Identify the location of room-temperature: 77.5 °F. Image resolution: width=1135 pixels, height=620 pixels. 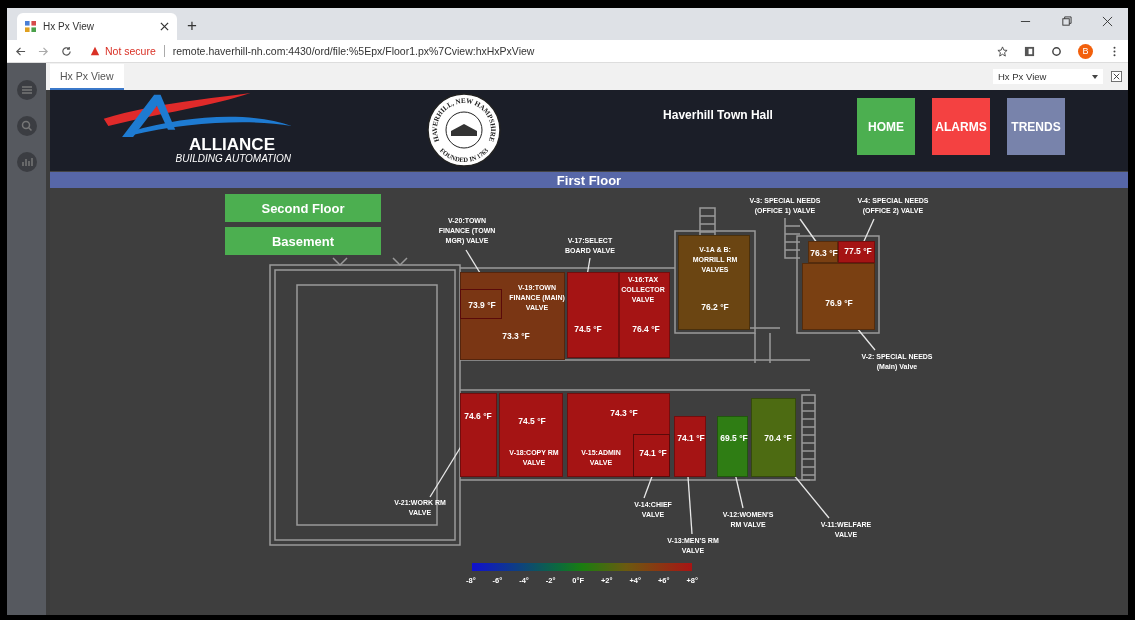
(858, 251).